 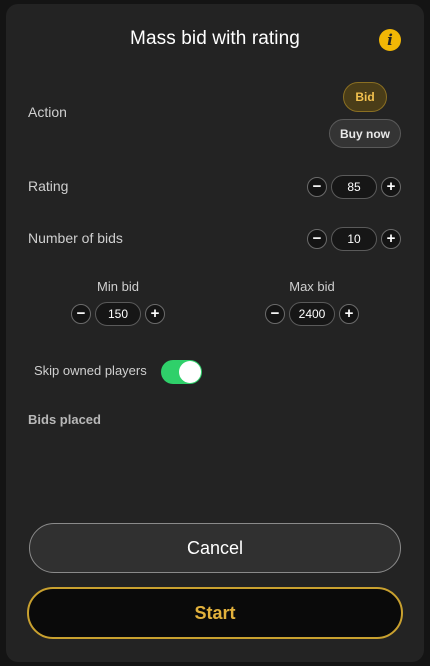 I want to click on max-bid-label: Max bid, so click(x=312, y=286).